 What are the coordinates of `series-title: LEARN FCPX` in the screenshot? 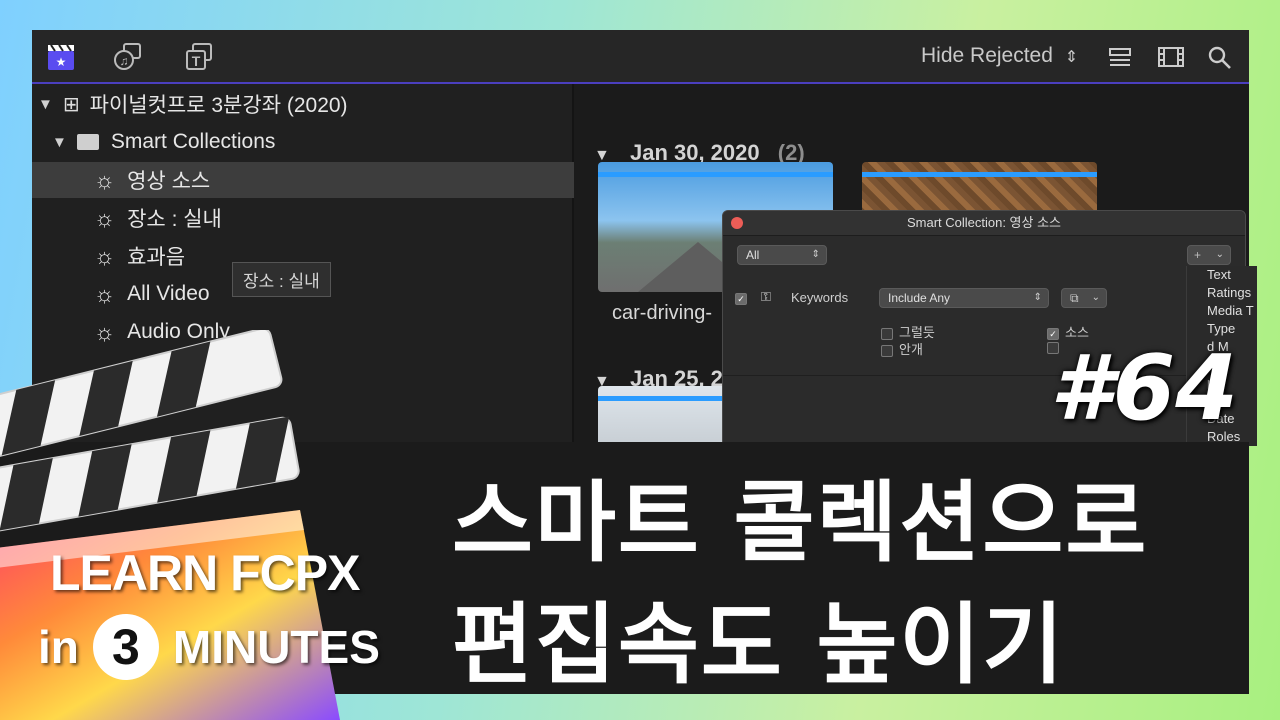 It's located at (205, 573).